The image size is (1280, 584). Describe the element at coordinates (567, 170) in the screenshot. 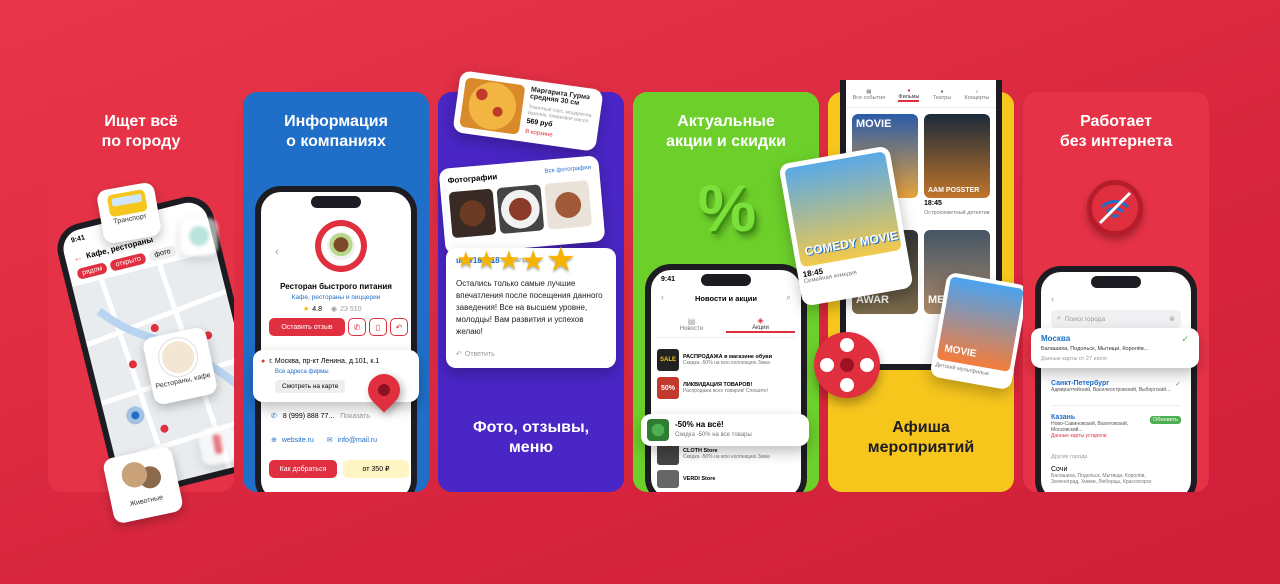

I see `all-photos-link: Все фотографии` at that location.